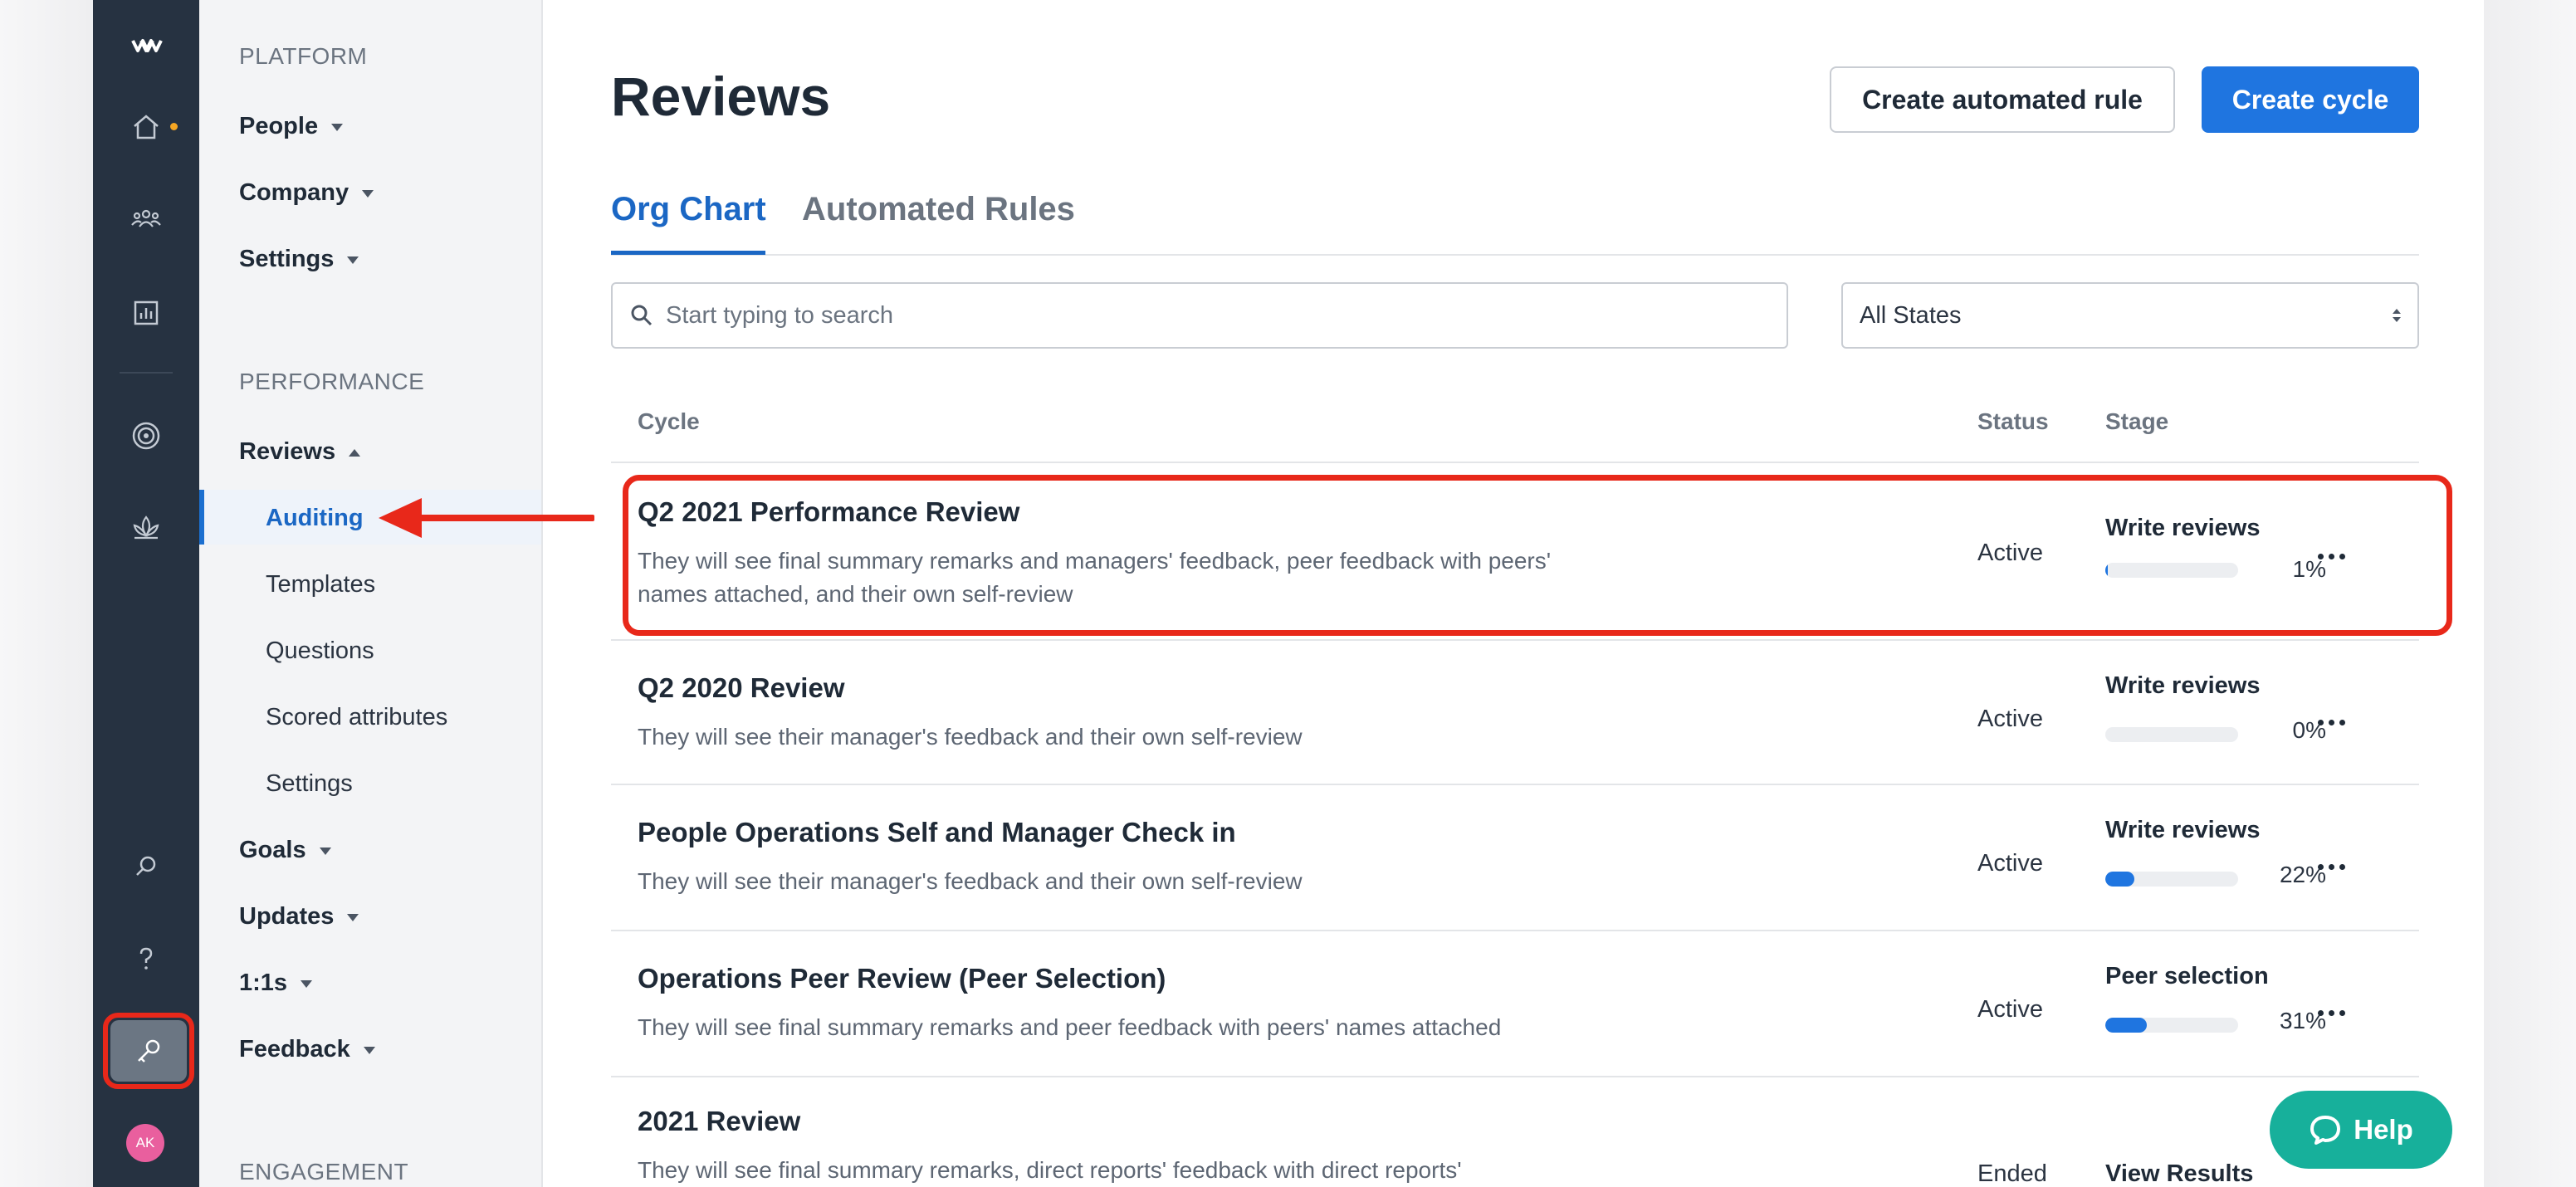 The width and height of the screenshot is (2576, 1187). Describe the element at coordinates (287, 451) in the screenshot. I see `nav-item-label: Reviews` at that location.